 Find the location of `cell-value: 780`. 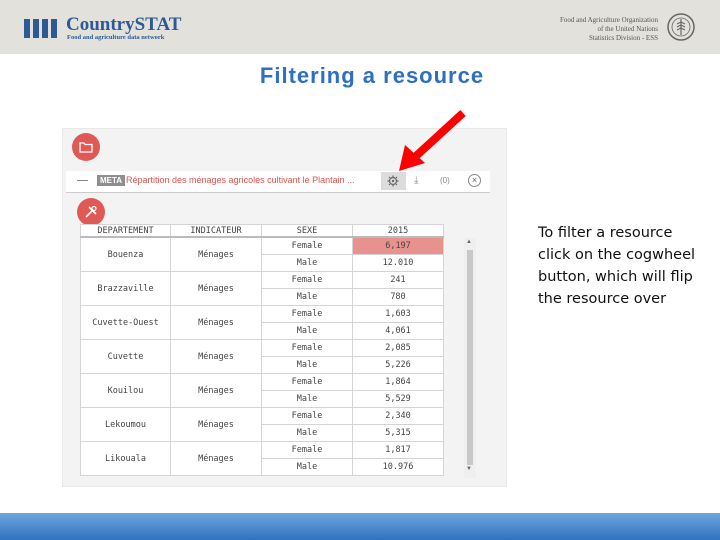

cell-value: 780 is located at coordinates (398, 297).